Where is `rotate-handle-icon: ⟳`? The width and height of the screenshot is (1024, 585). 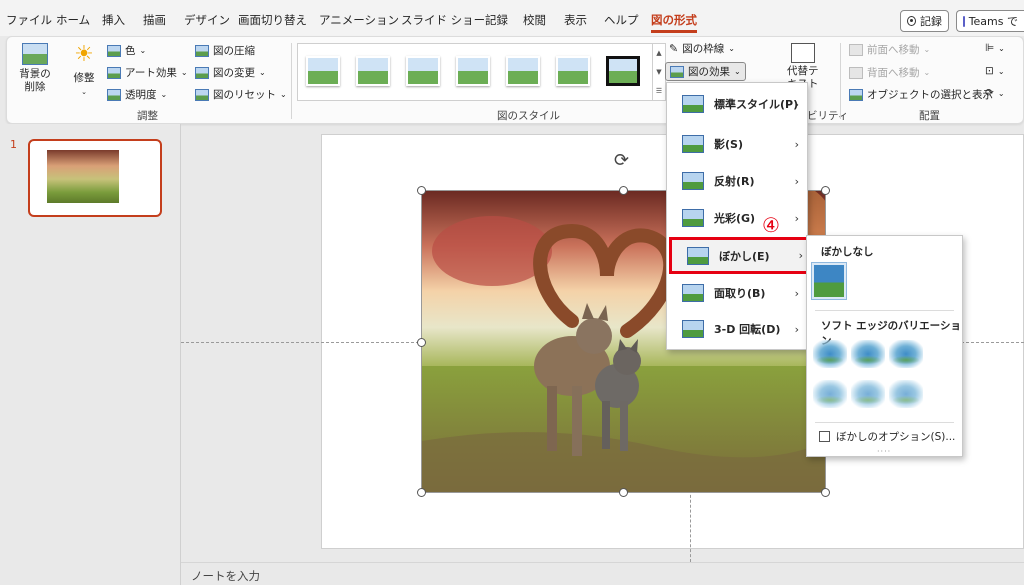
rotate-handle-icon: ⟳ is located at coordinates (621, 160).